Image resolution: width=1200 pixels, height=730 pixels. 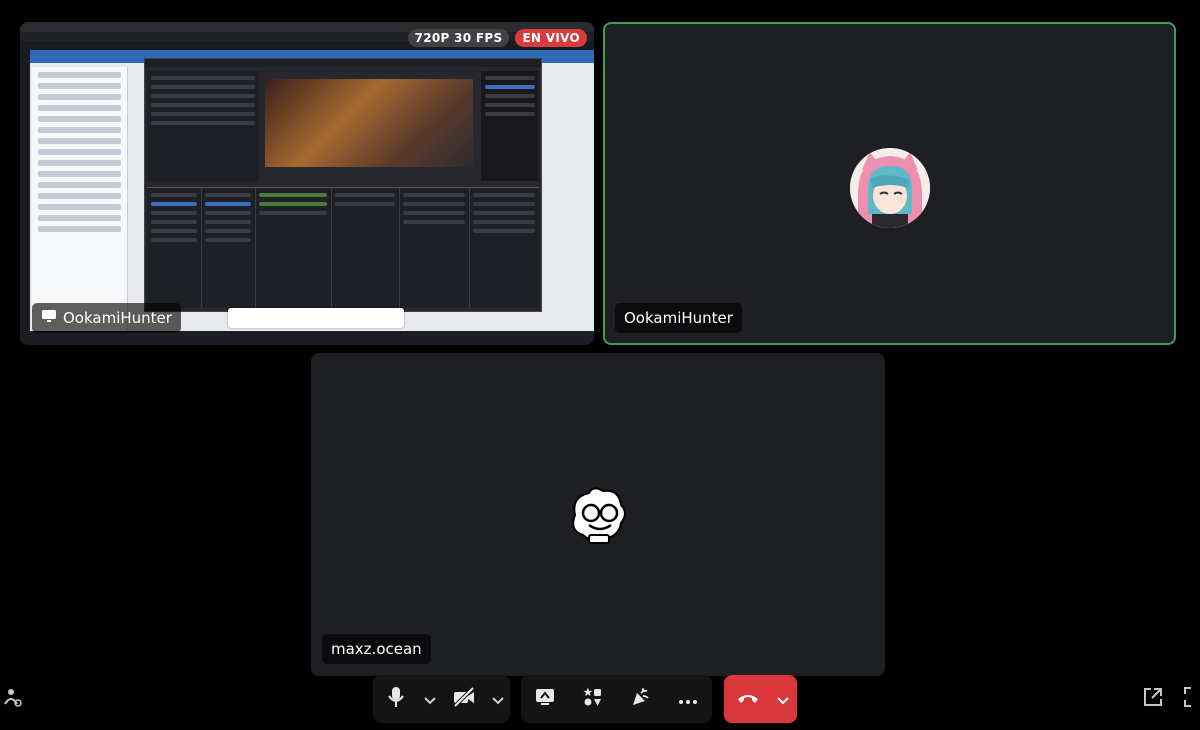 I want to click on shared-toolbar, so click(x=316, y=318).